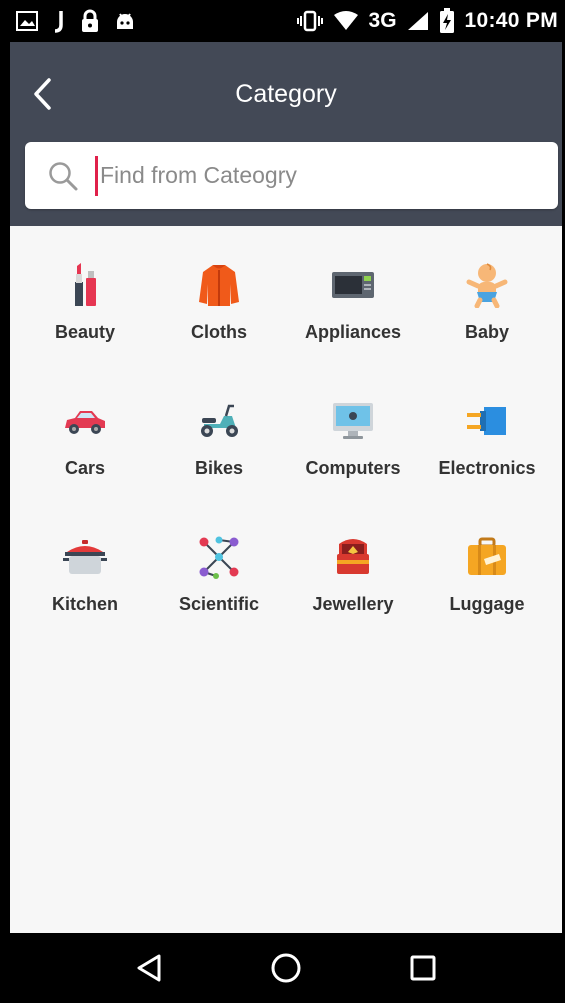 This screenshot has width=565, height=1003. I want to click on network-type: 3G, so click(382, 20).